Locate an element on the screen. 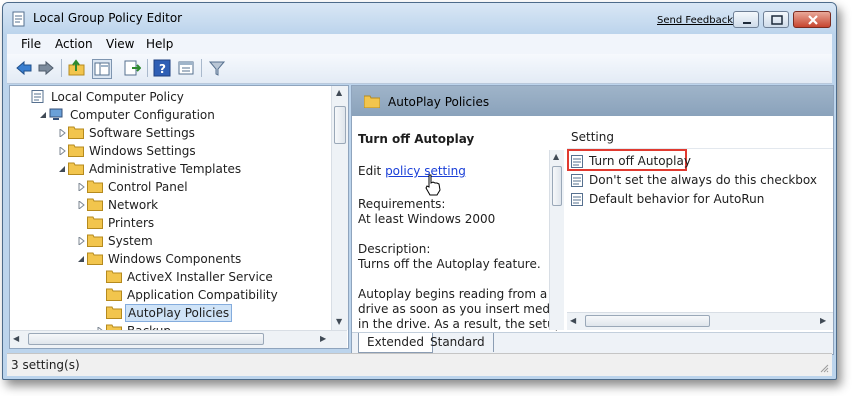 The height and width of the screenshot is (396, 853). resize-grip-icon is located at coordinates (824, 368).